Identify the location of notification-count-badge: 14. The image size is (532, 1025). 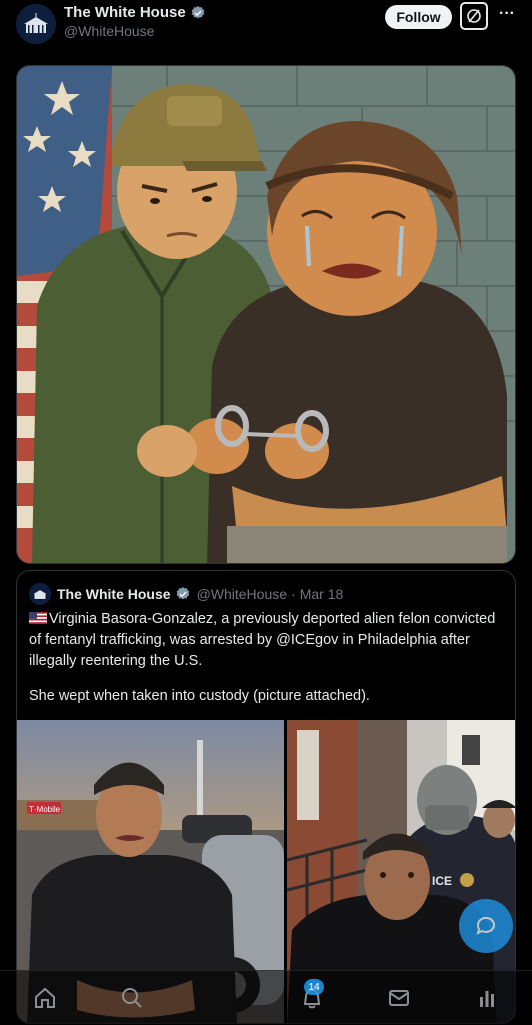
(314, 987).